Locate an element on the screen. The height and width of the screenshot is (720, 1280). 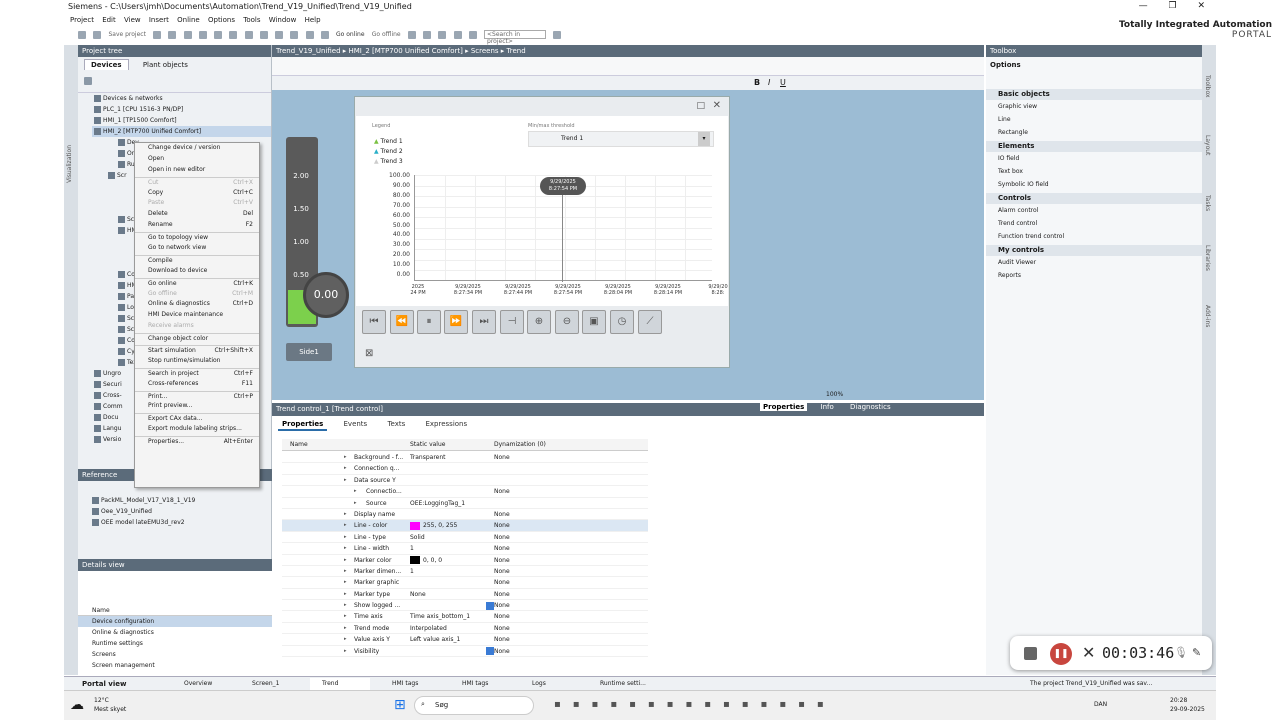
tree-filter-icon is located at coordinates (88, 81).